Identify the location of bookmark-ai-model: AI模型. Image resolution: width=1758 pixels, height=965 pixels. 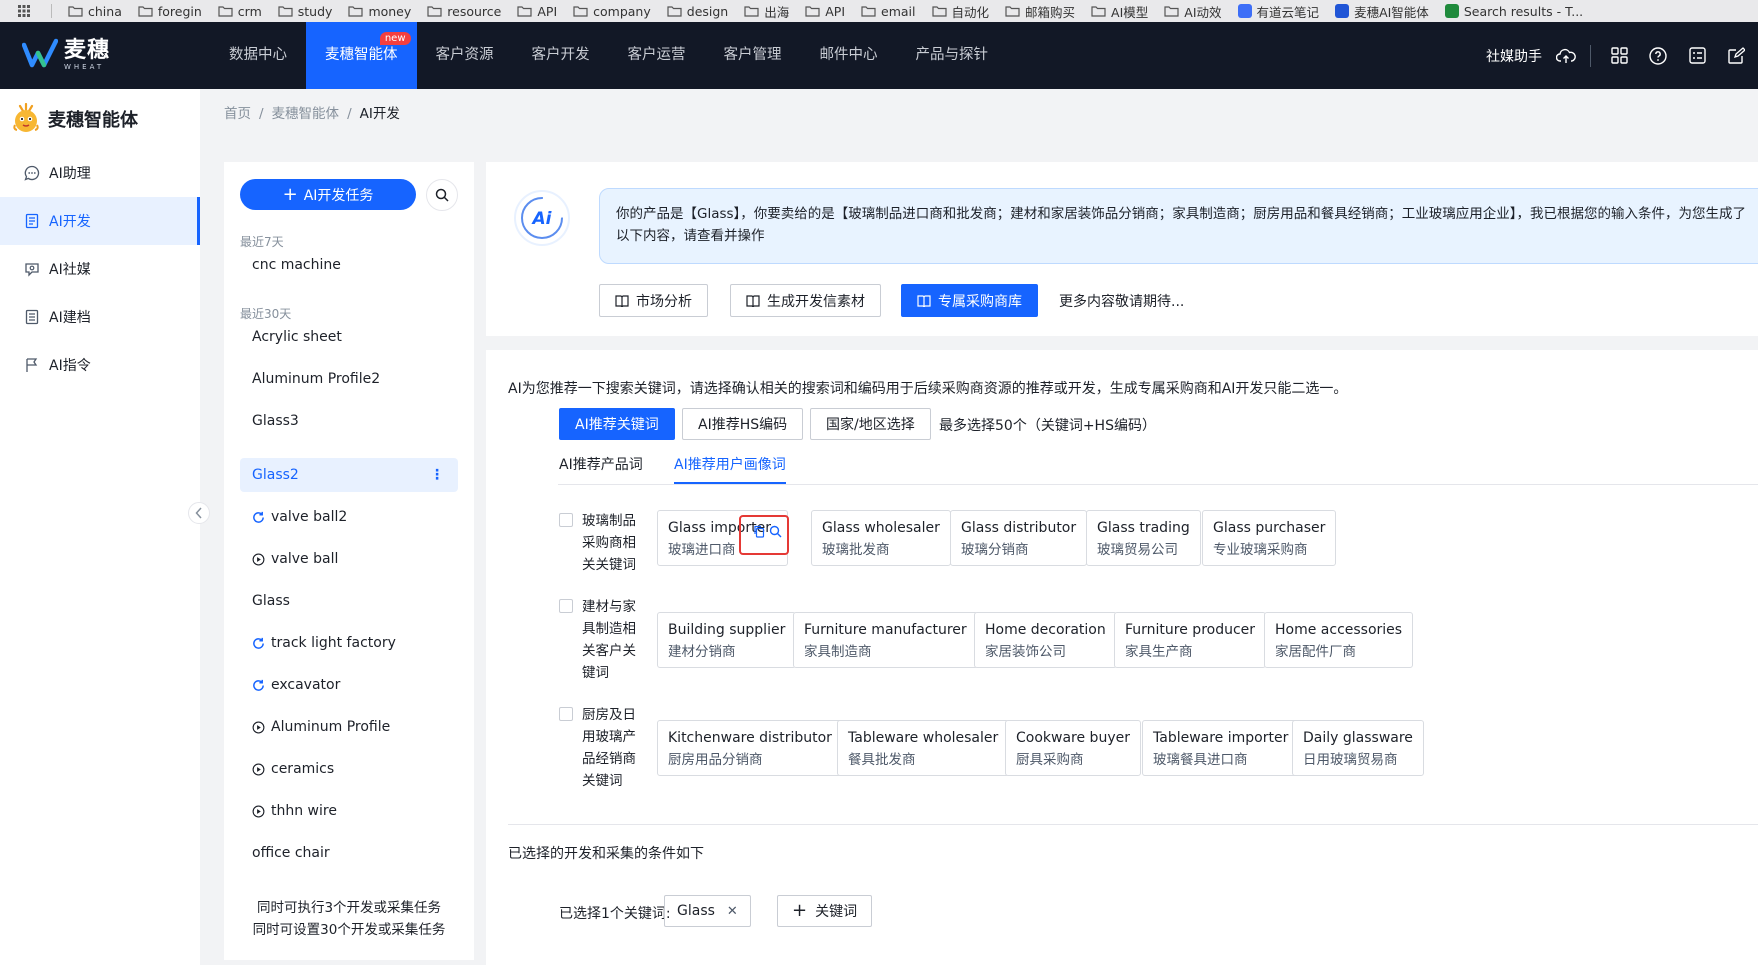
(1119, 11).